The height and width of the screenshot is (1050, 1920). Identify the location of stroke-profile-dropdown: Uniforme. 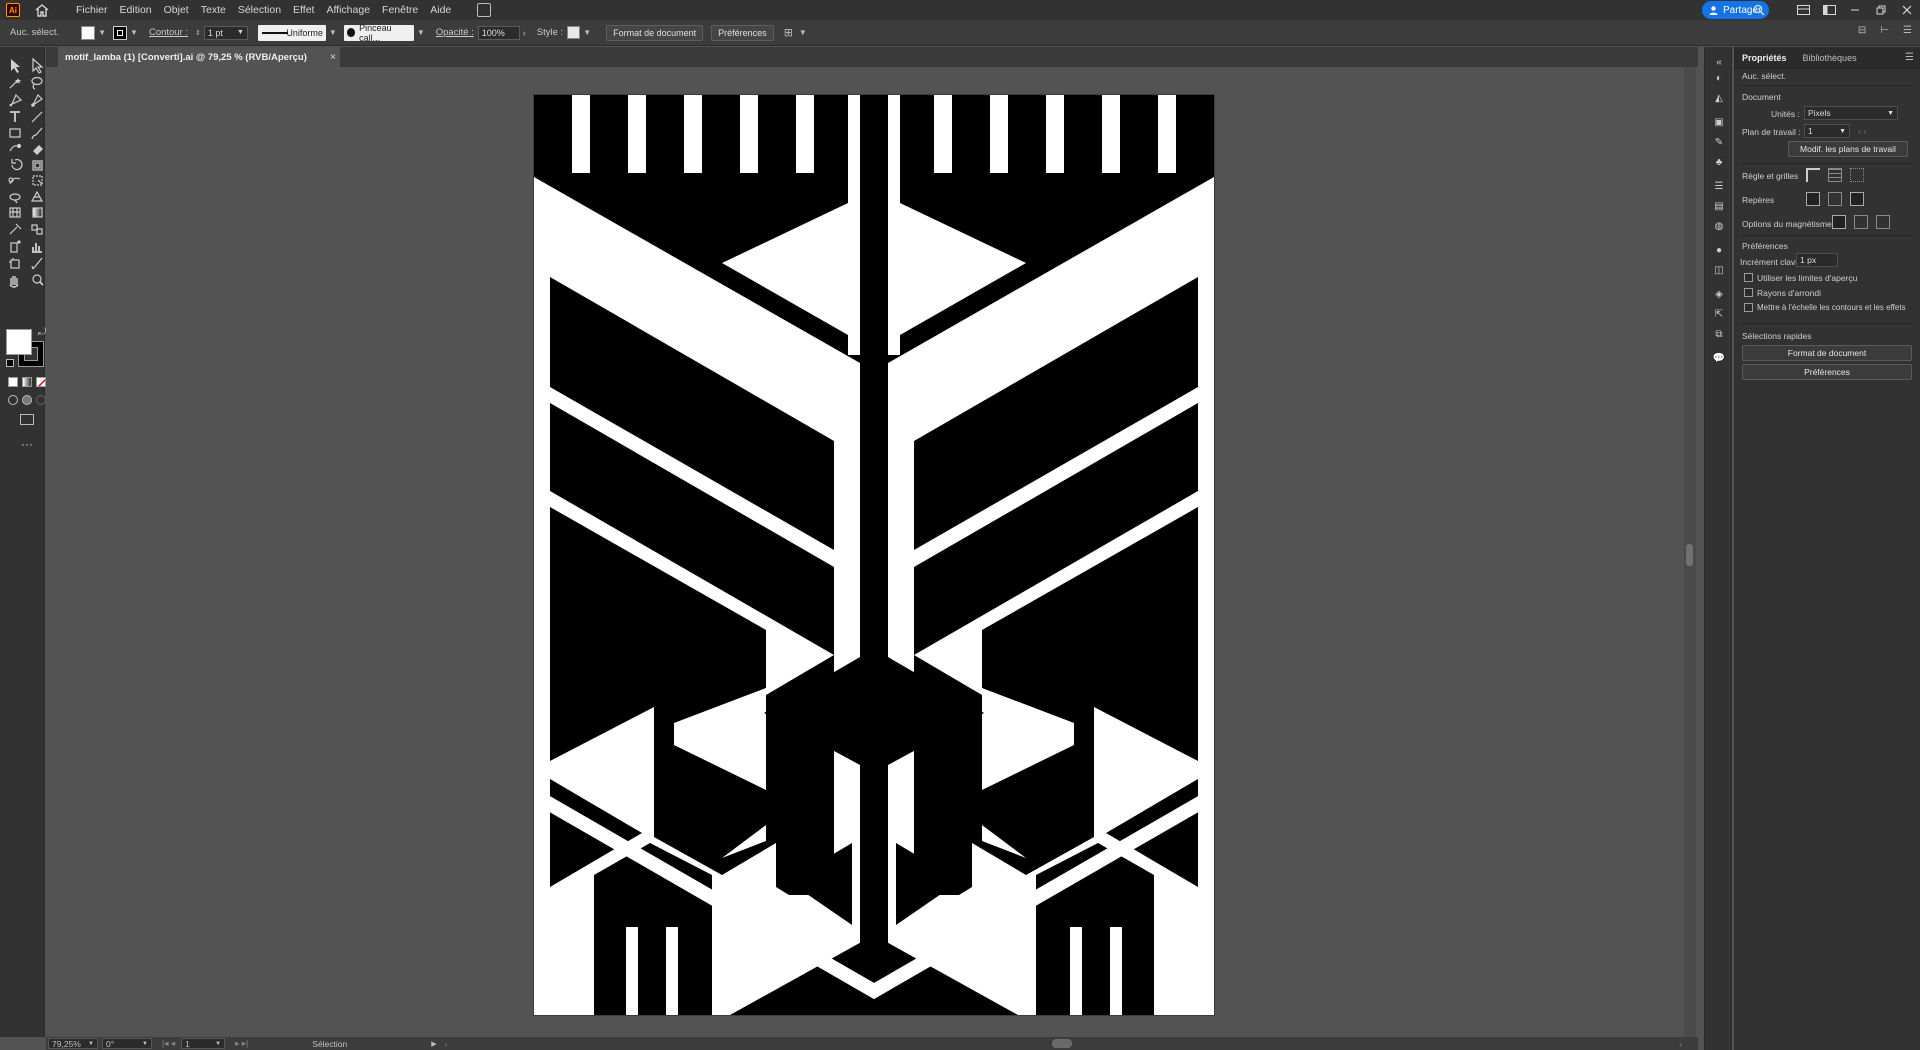
(291, 32).